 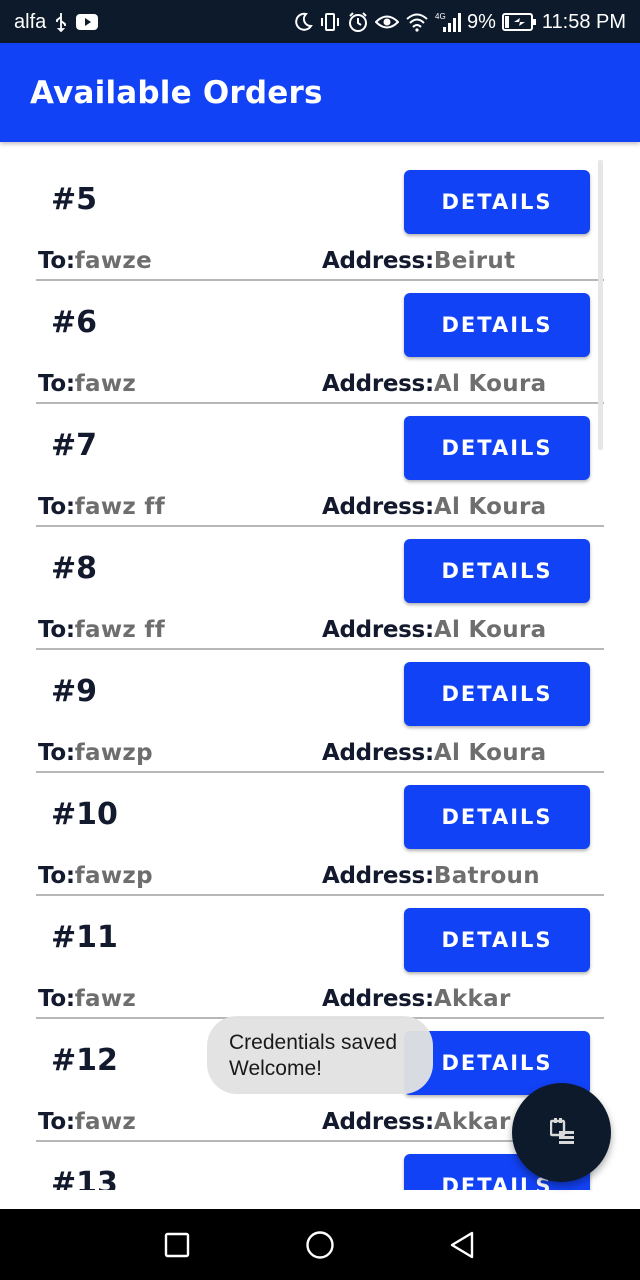 I want to click on battery-percent: 9%, so click(x=481, y=21).